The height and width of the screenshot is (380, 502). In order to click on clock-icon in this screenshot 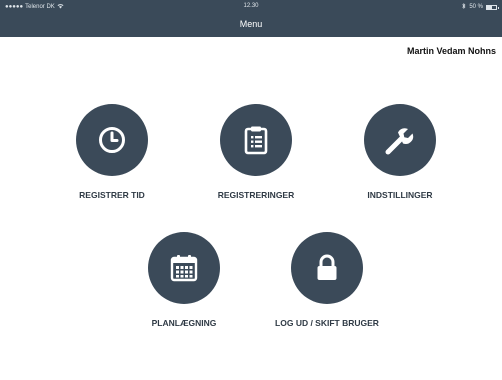, I will do `click(112, 140)`.